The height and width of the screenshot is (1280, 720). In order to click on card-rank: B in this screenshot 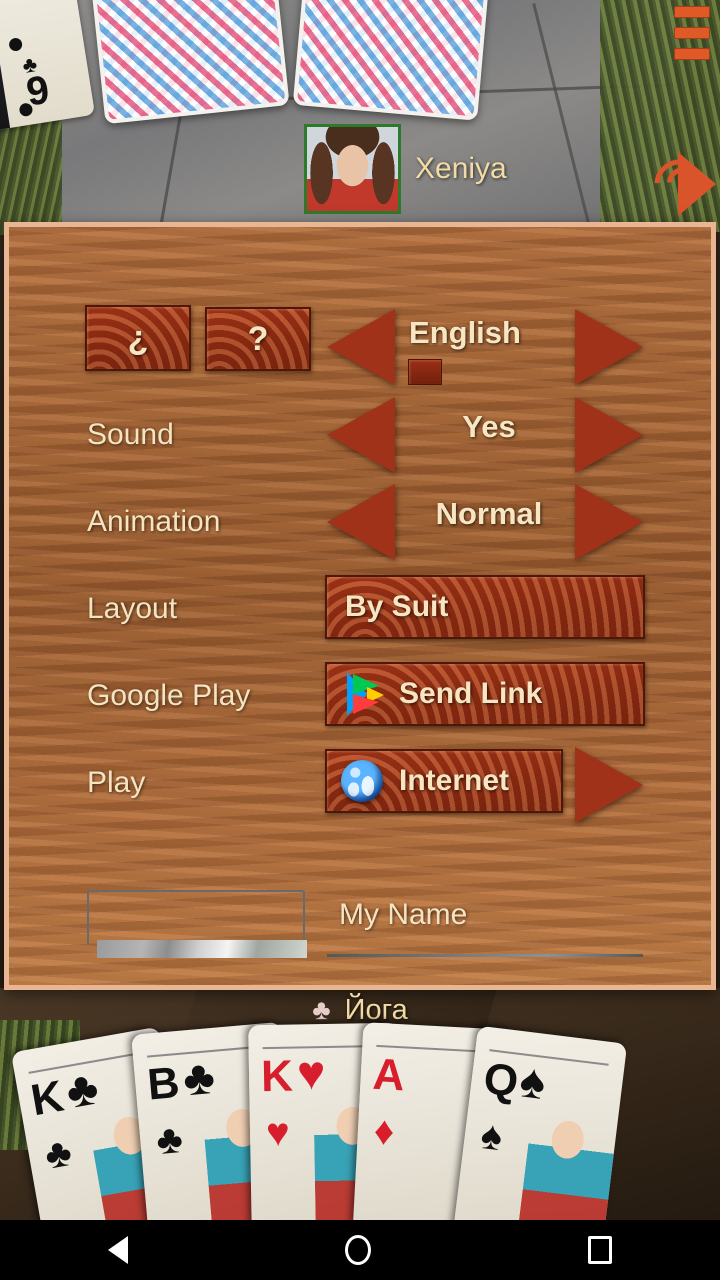, I will do `click(163, 1084)`.